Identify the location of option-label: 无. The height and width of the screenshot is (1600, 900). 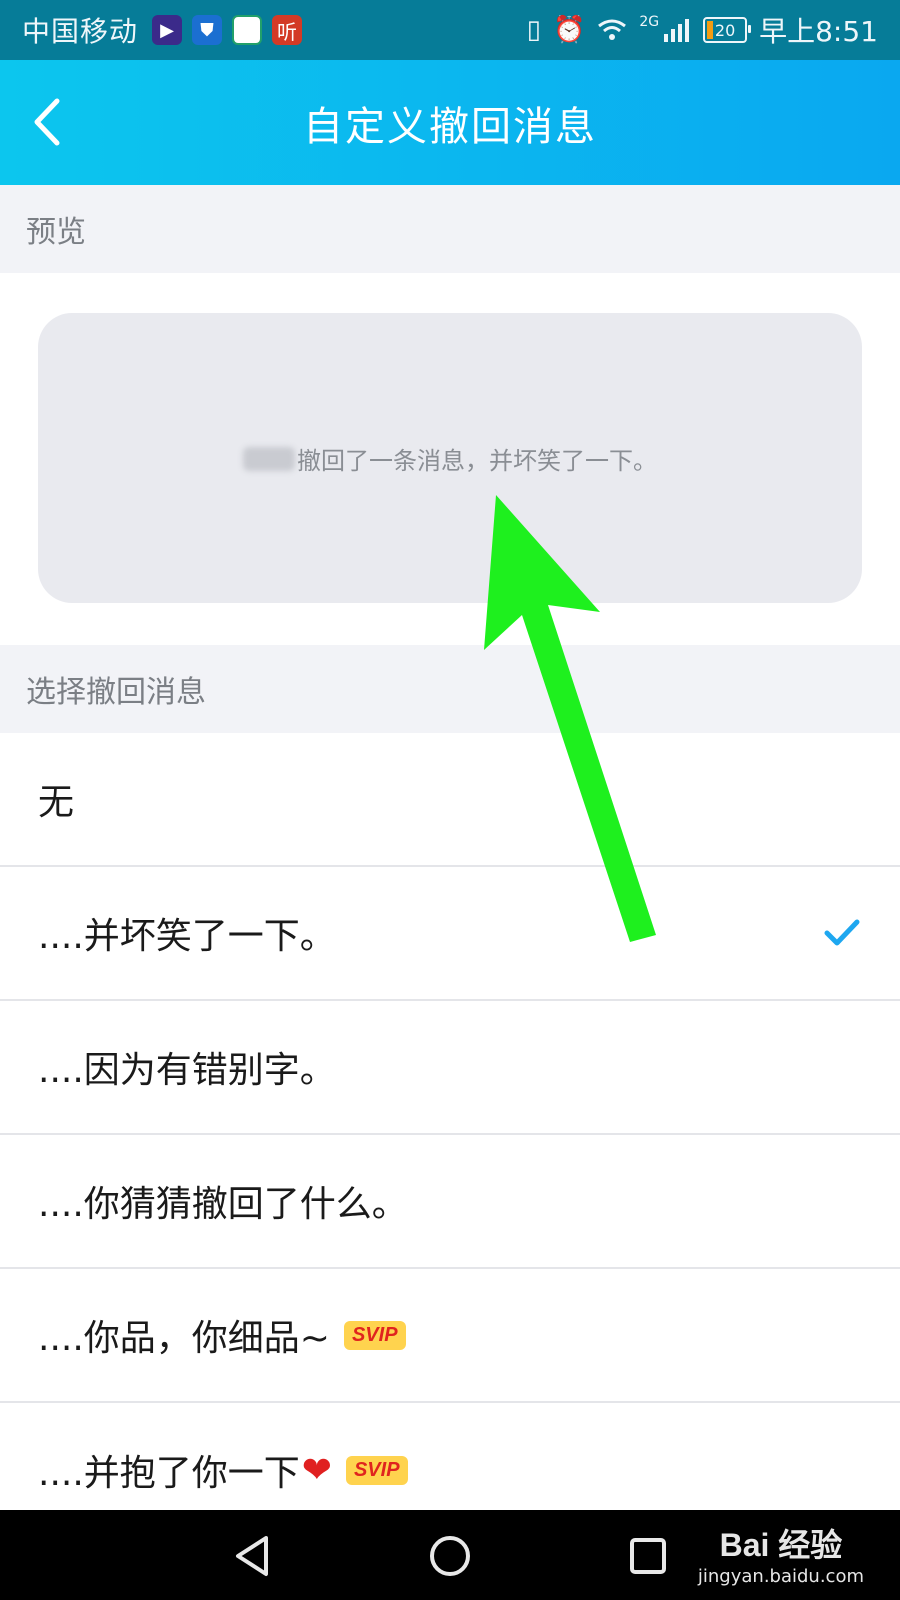
(56, 802).